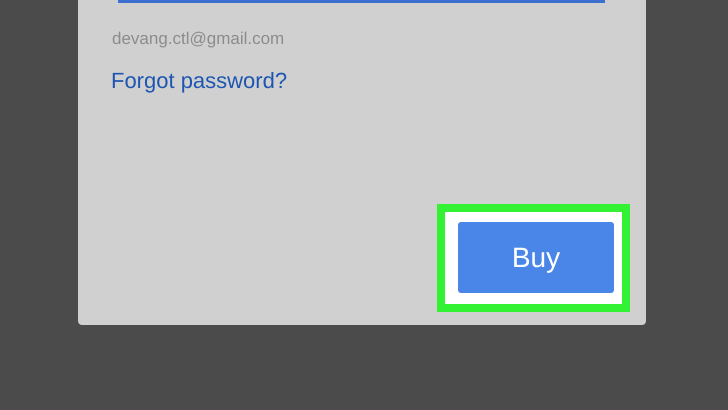 The width and height of the screenshot is (728, 410). I want to click on forgot-password-link: Forgot password?, so click(199, 80).